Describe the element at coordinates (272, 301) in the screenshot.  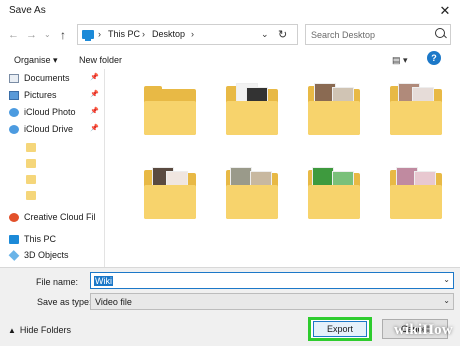
I see `save-as-type-select: Video file ⌄` at that location.